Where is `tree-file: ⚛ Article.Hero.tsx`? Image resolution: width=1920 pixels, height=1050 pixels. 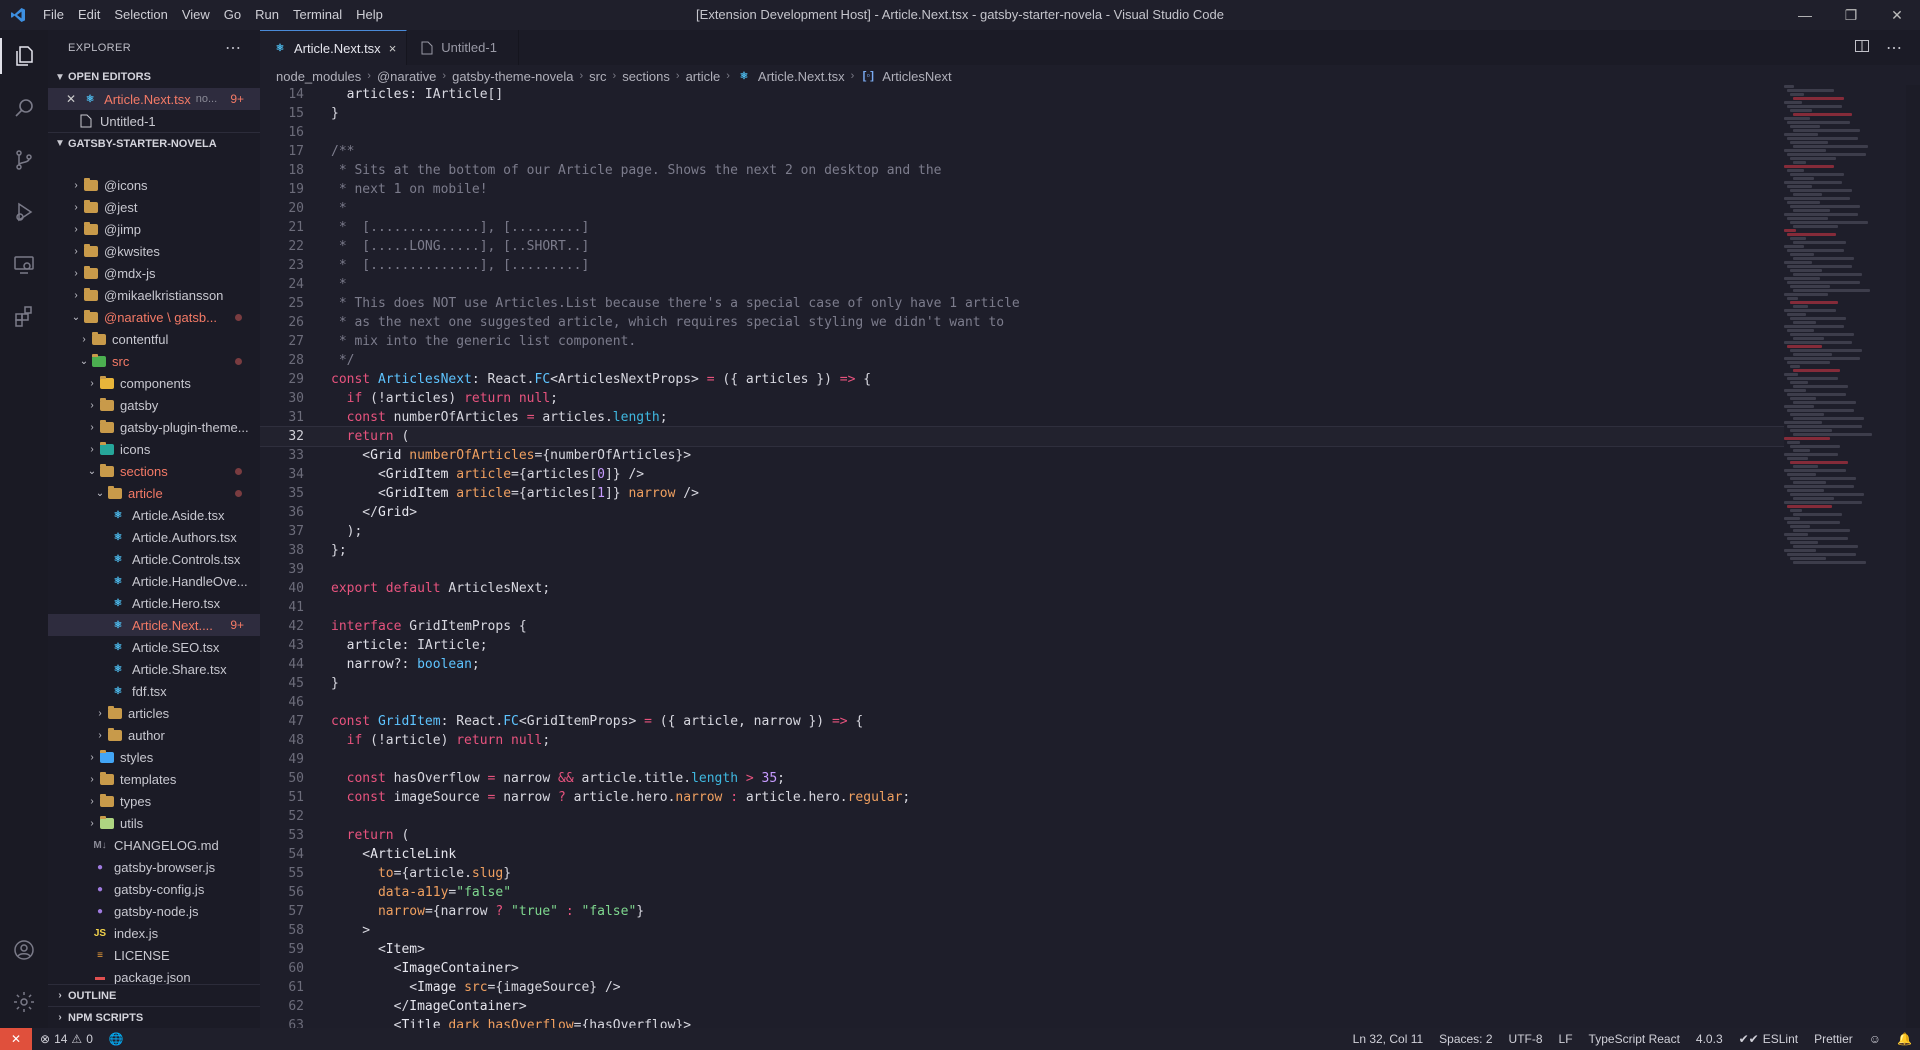
tree-file: ⚛ Article.Hero.tsx is located at coordinates (154, 603).